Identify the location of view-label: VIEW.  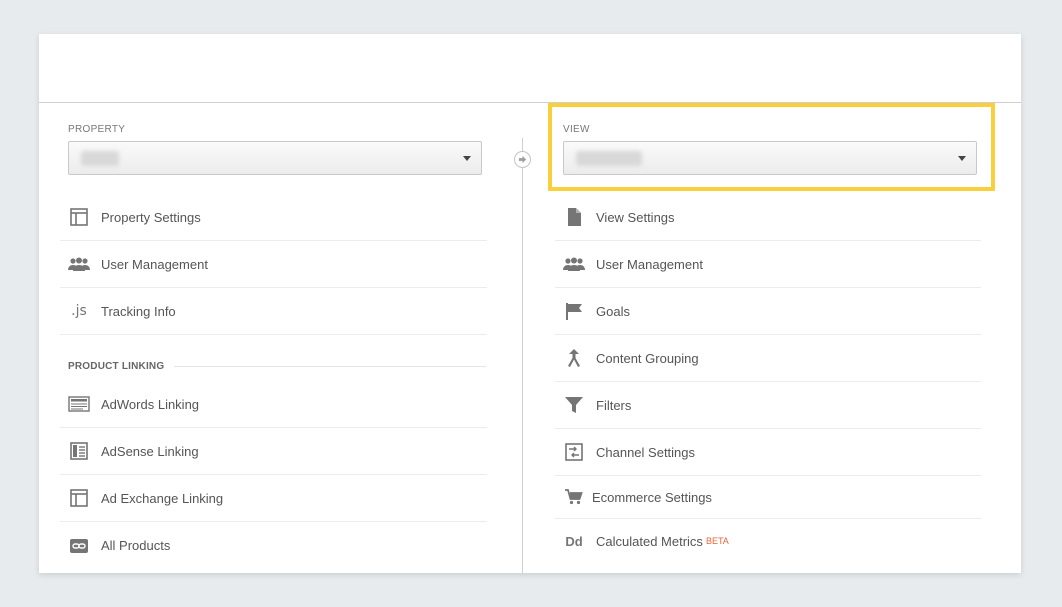
(576, 129).